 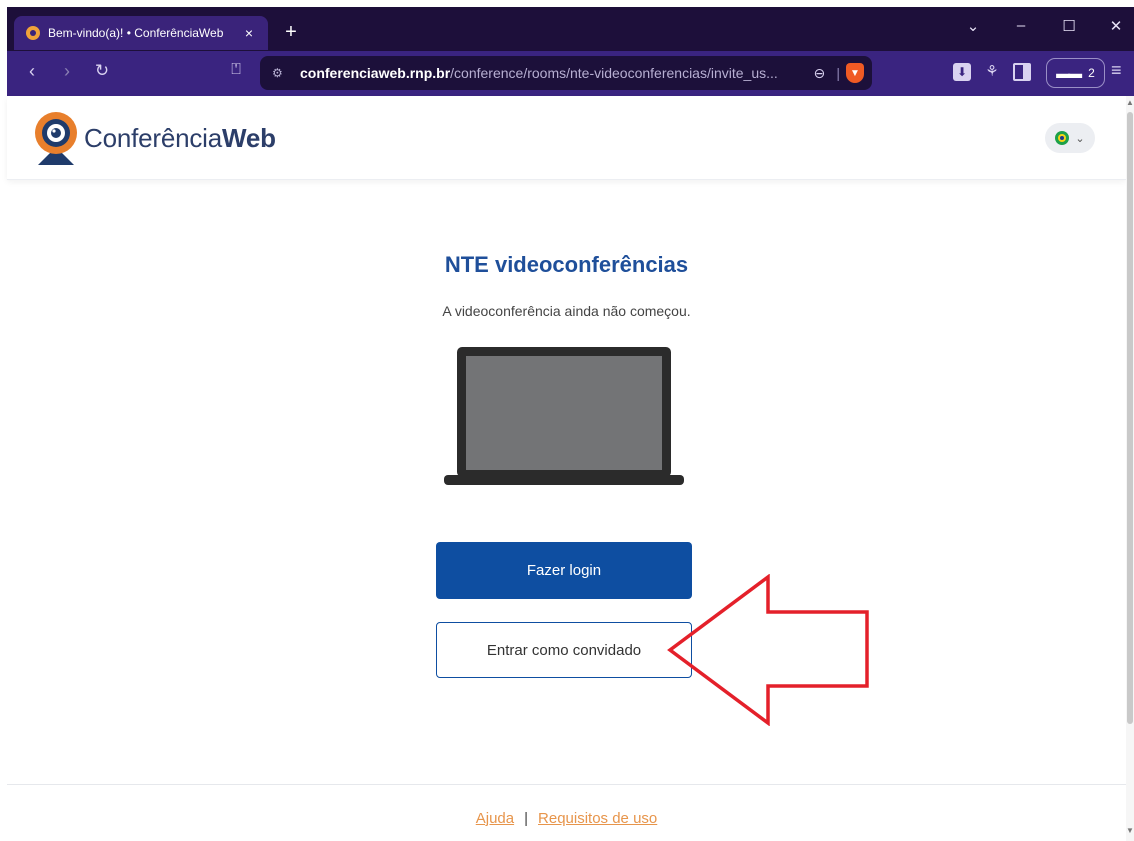 I want to click on site-header: ConferênciaWeb ⌄, so click(x=566, y=138).